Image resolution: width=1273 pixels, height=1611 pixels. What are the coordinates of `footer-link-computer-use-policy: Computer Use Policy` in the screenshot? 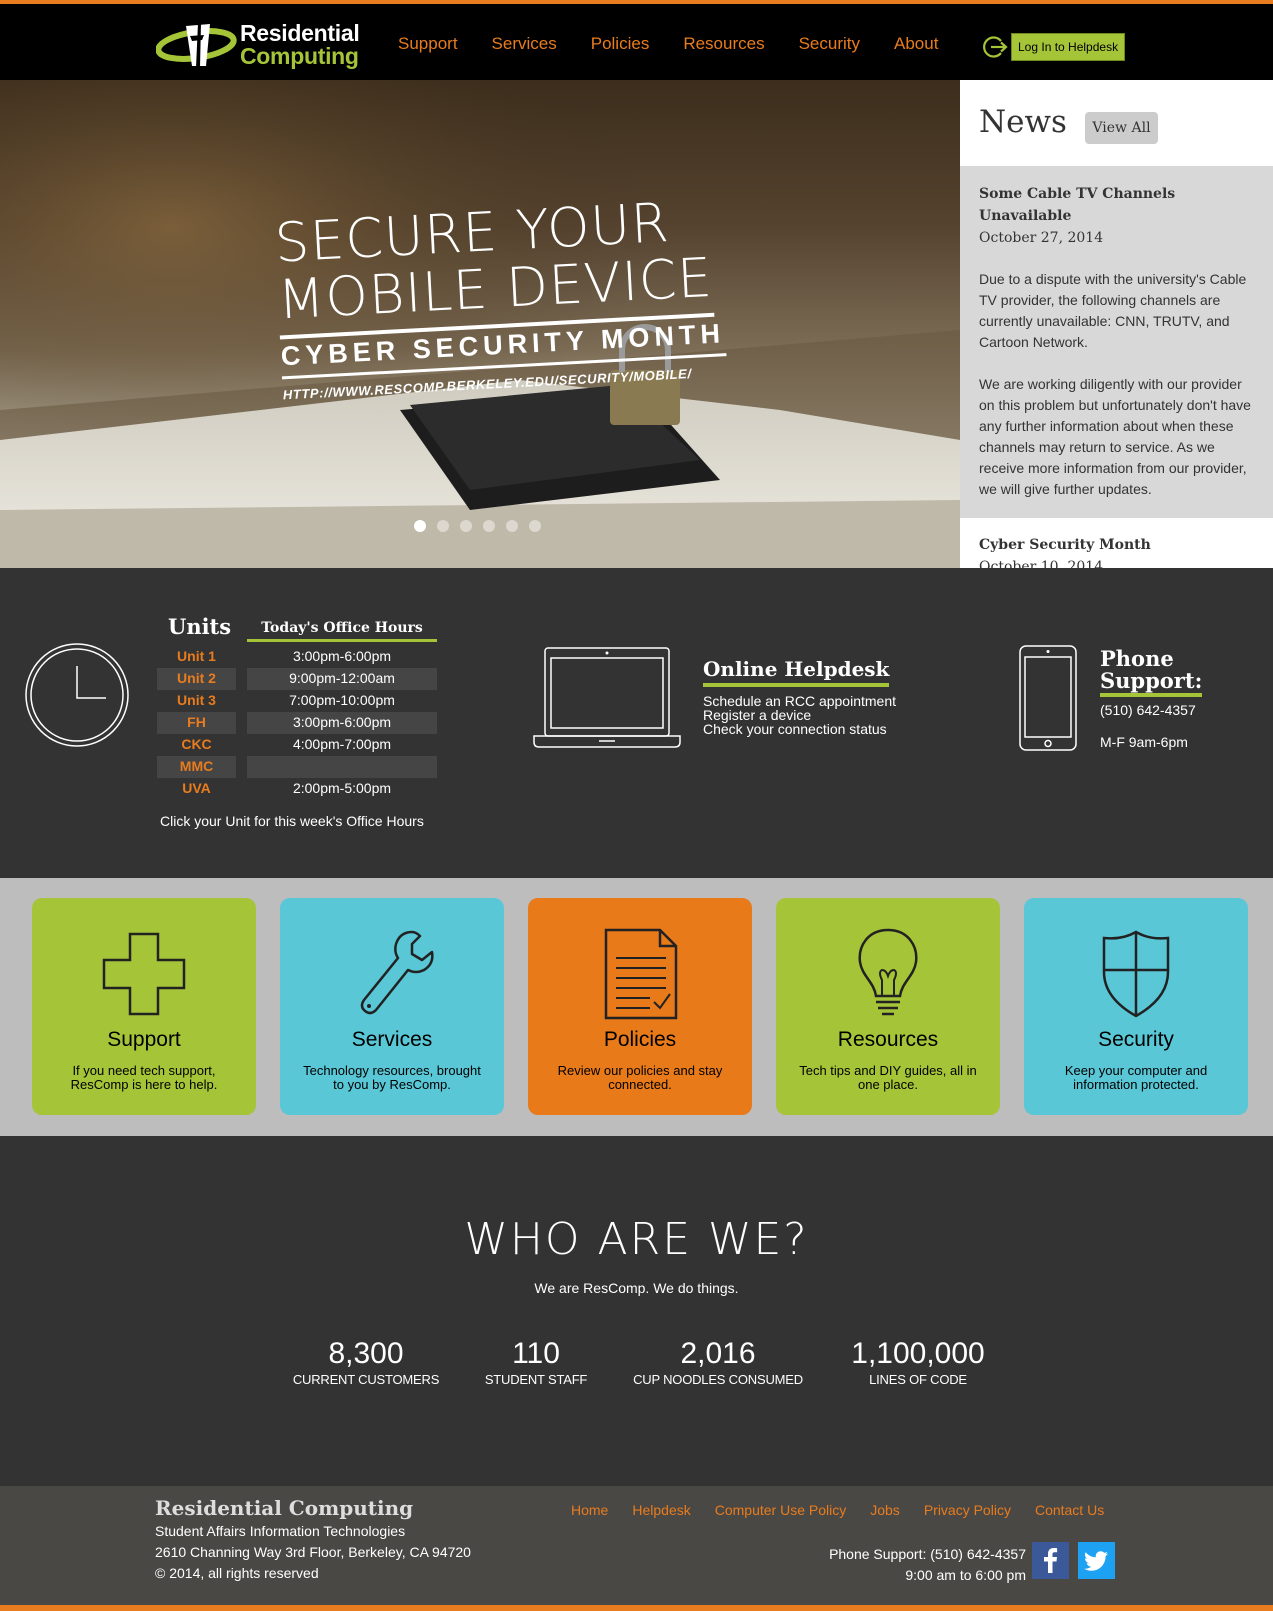 It's located at (781, 1510).